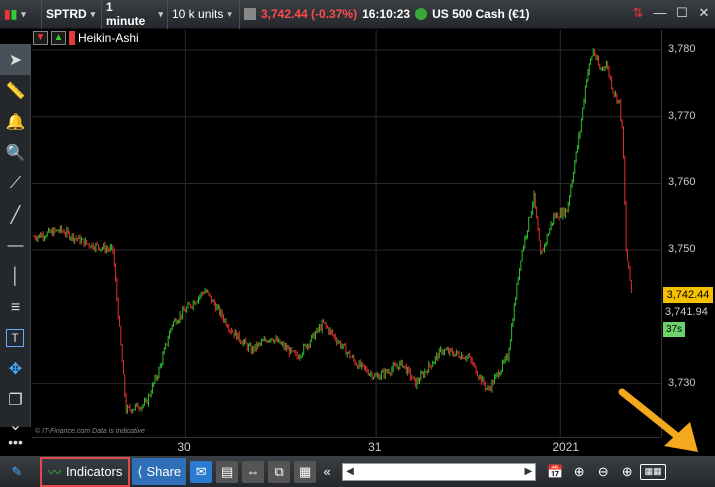  Describe the element at coordinates (15, 214) in the screenshot. I see `line-icon: ╱` at that location.